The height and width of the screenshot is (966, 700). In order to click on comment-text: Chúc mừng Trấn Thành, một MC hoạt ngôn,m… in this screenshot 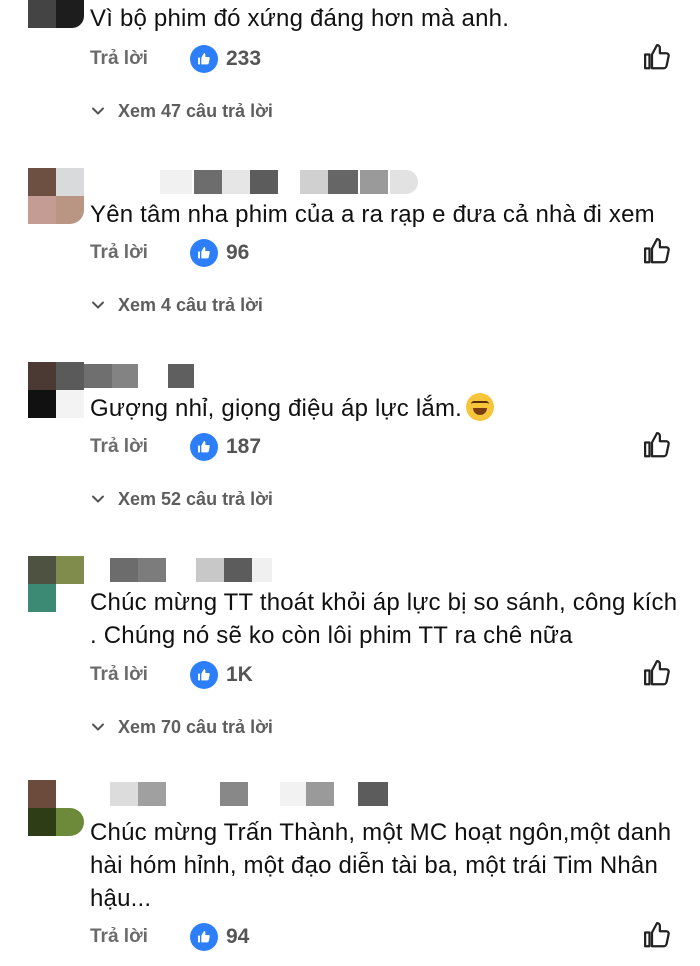, I will do `click(381, 865)`.